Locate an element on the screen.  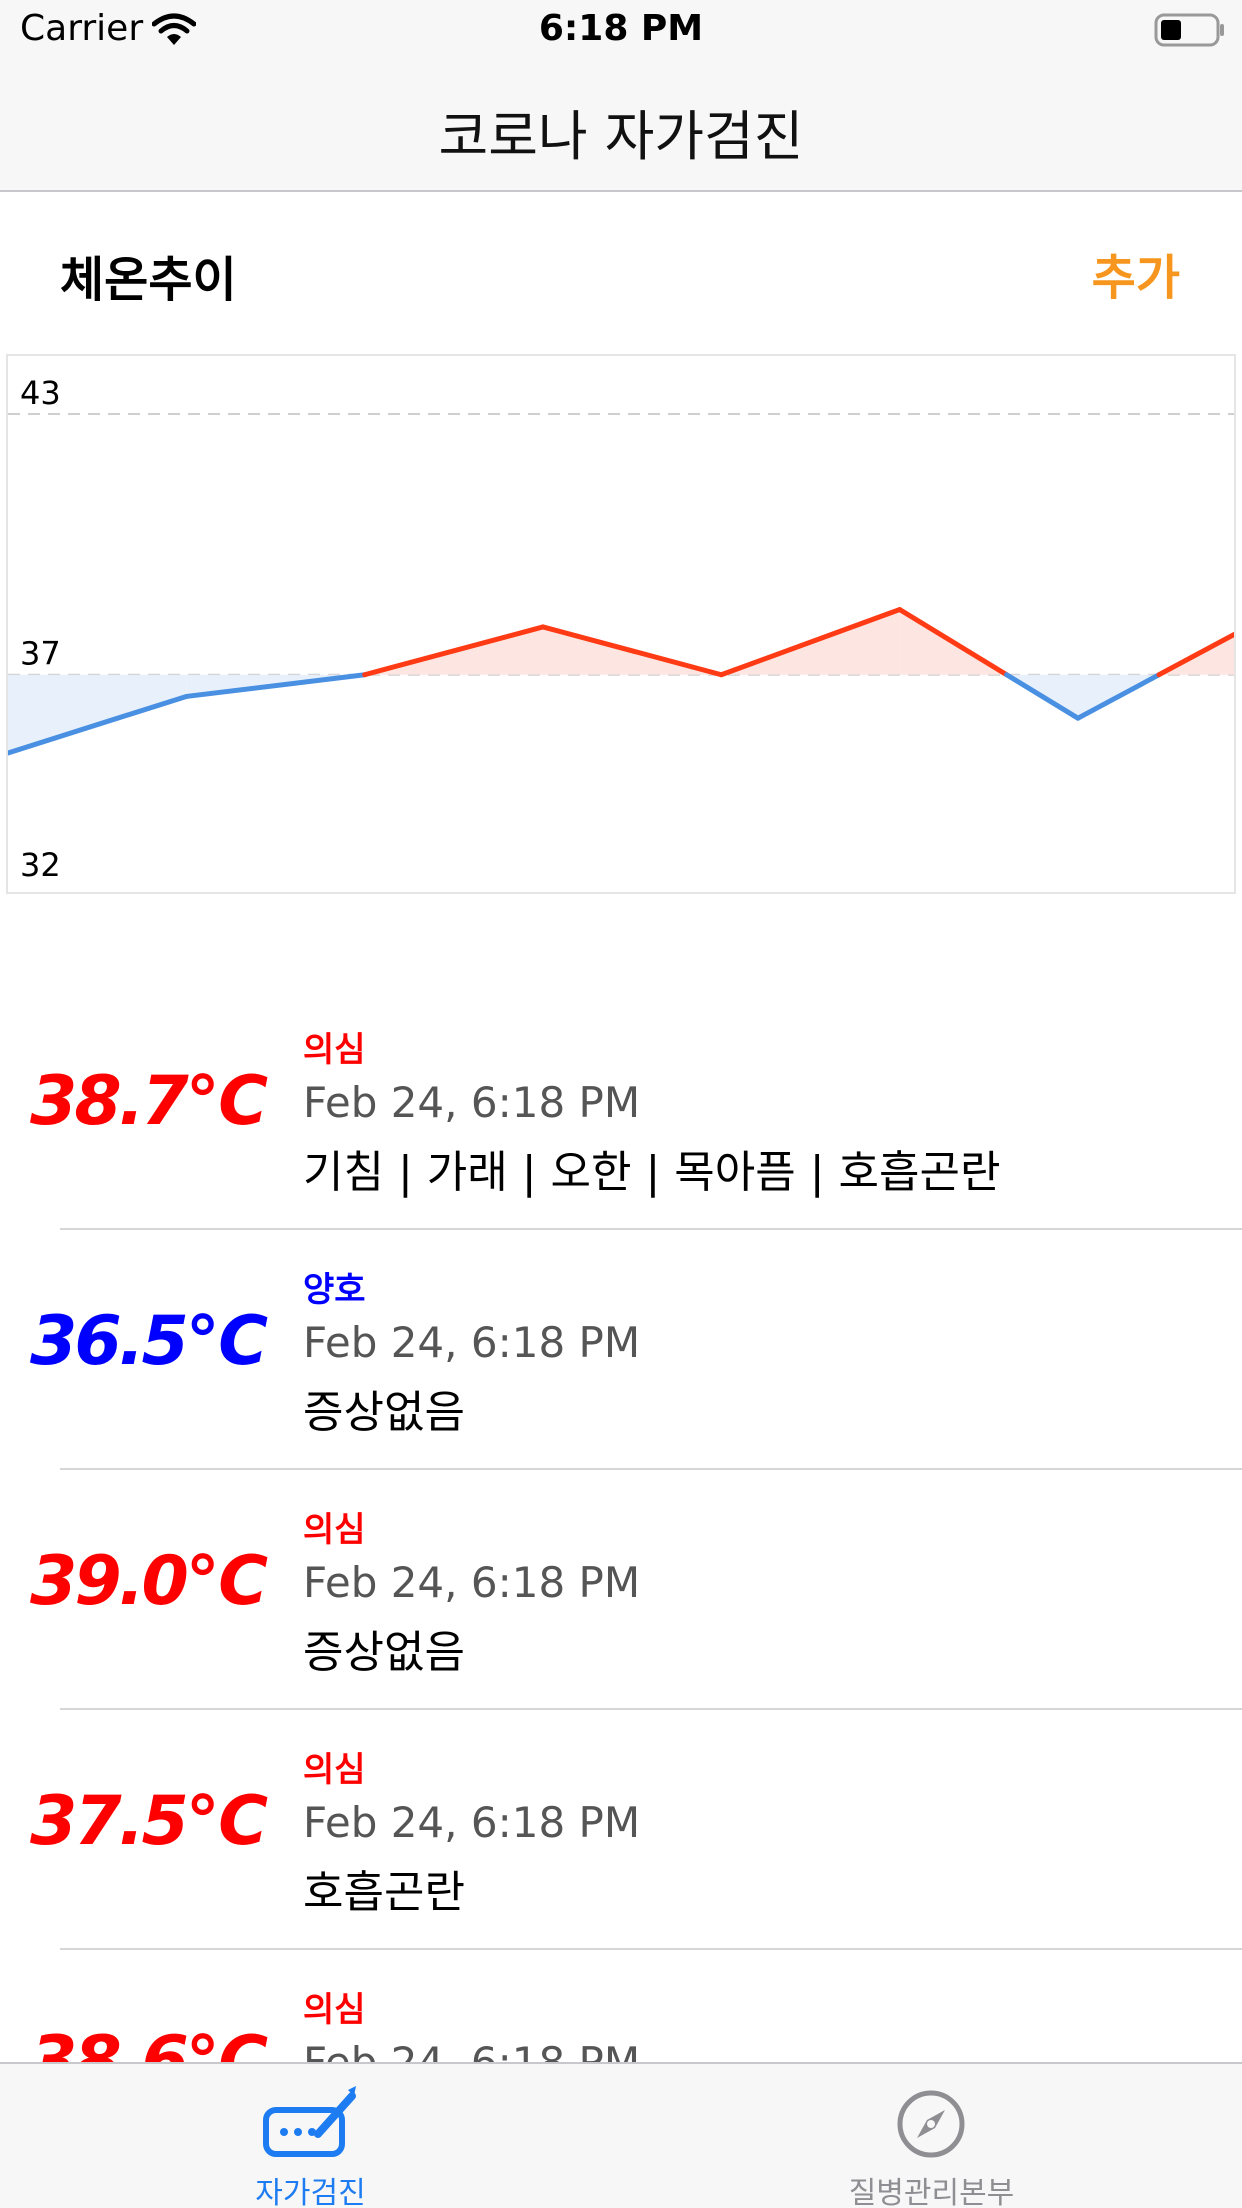
self-check-icon is located at coordinates (309, 2121).